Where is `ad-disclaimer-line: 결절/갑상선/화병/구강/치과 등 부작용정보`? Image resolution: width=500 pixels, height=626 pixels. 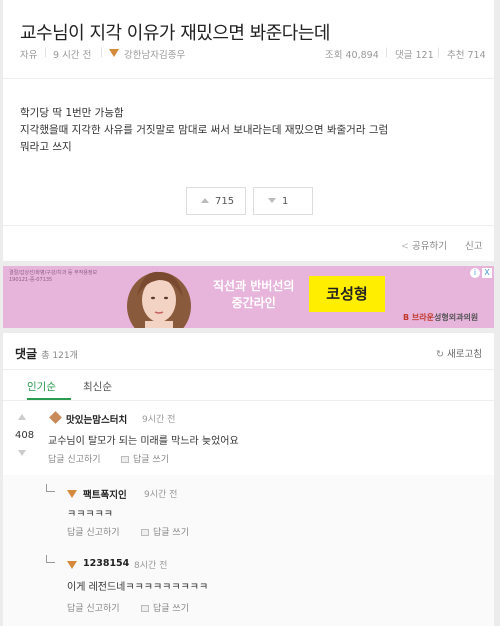 ad-disclaimer-line: 결절/갑상선/화병/구강/치과 등 부작용정보 is located at coordinates (53, 273).